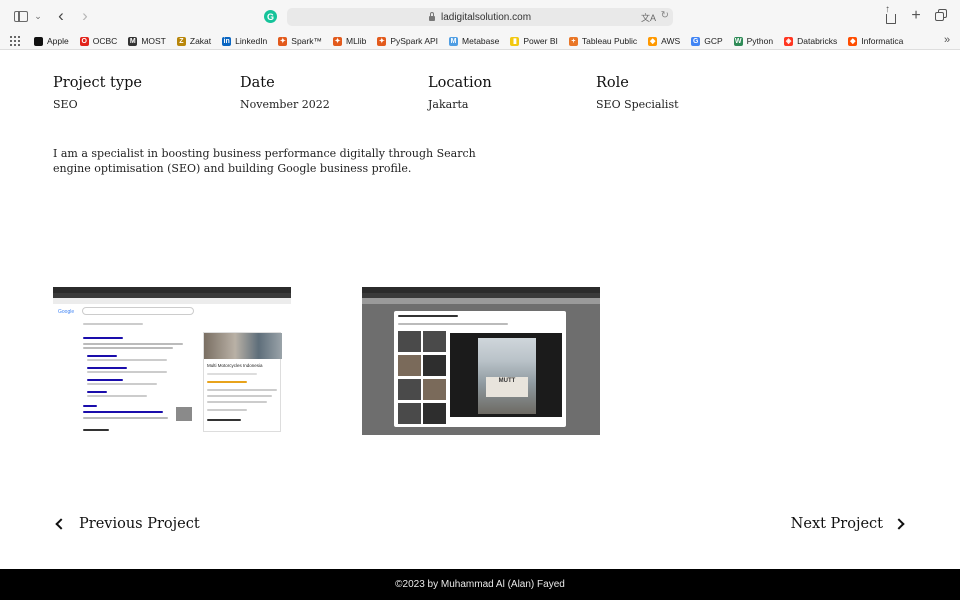 The width and height of the screenshot is (960, 600). I want to click on bookmark-zakat: Z Zakat, so click(194, 41).